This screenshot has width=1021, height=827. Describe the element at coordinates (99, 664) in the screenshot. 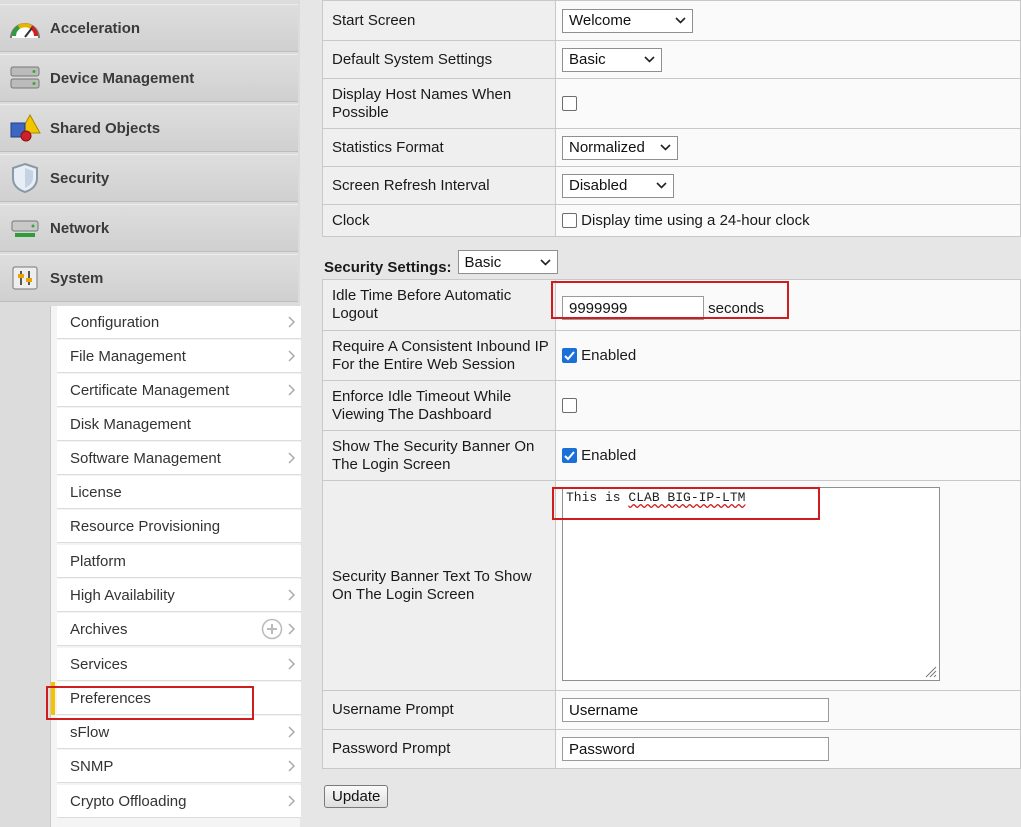

I see `submenu-label: Services` at that location.